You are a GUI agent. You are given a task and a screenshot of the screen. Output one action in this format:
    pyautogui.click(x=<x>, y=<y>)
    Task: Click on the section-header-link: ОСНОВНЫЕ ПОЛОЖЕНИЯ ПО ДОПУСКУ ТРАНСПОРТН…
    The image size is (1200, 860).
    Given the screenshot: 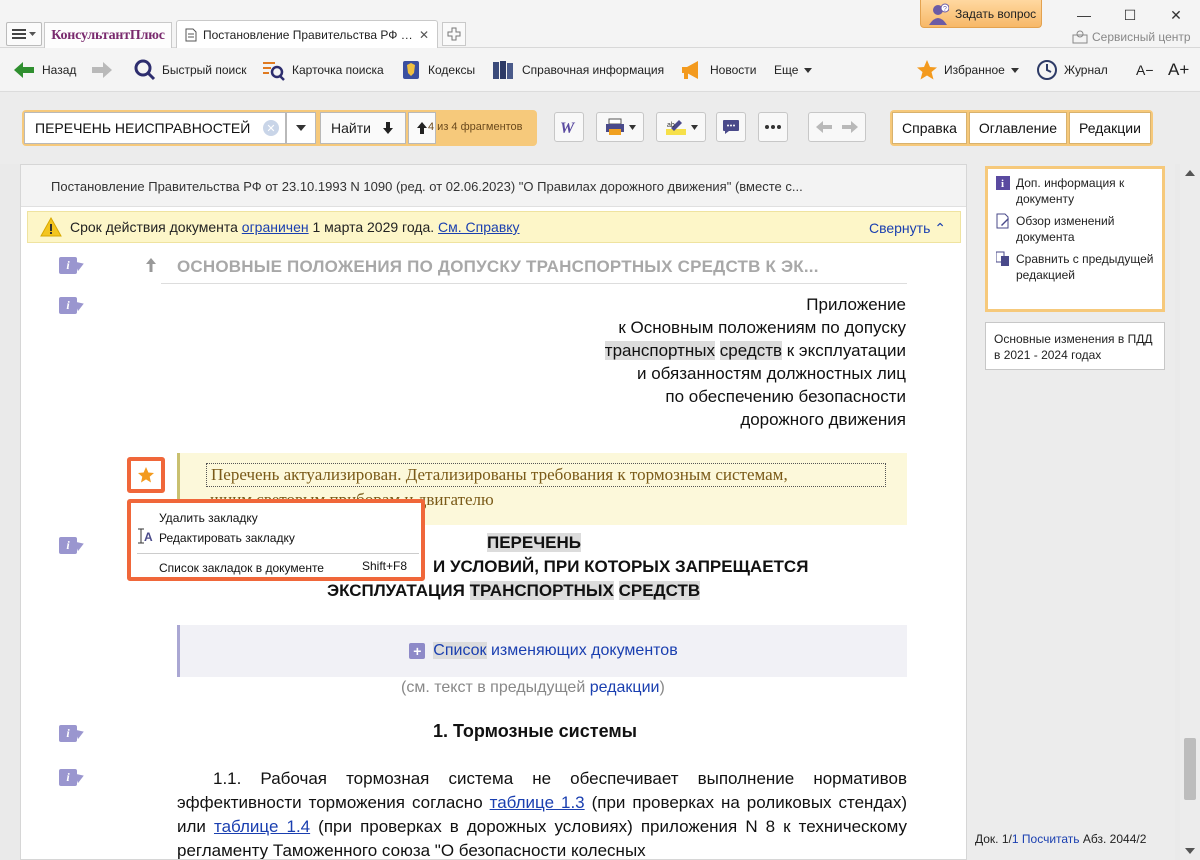 What is the action you would take?
    pyautogui.click(x=498, y=267)
    